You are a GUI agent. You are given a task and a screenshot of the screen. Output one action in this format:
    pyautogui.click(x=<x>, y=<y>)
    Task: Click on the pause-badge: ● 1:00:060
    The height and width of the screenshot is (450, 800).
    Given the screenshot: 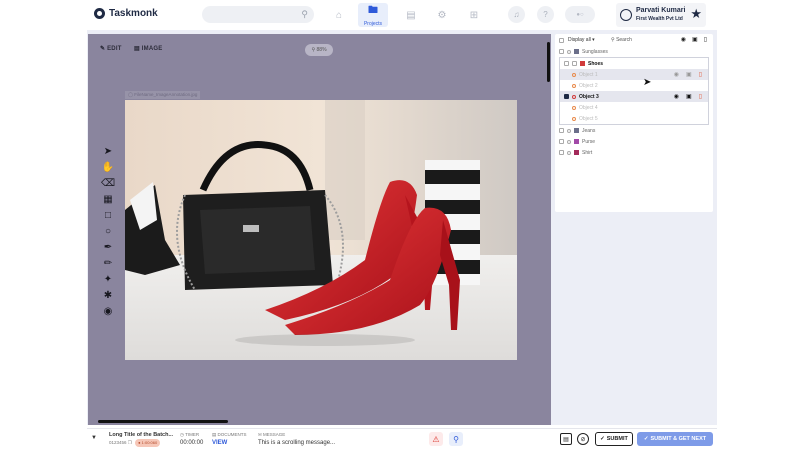 What is the action you would take?
    pyautogui.click(x=148, y=443)
    